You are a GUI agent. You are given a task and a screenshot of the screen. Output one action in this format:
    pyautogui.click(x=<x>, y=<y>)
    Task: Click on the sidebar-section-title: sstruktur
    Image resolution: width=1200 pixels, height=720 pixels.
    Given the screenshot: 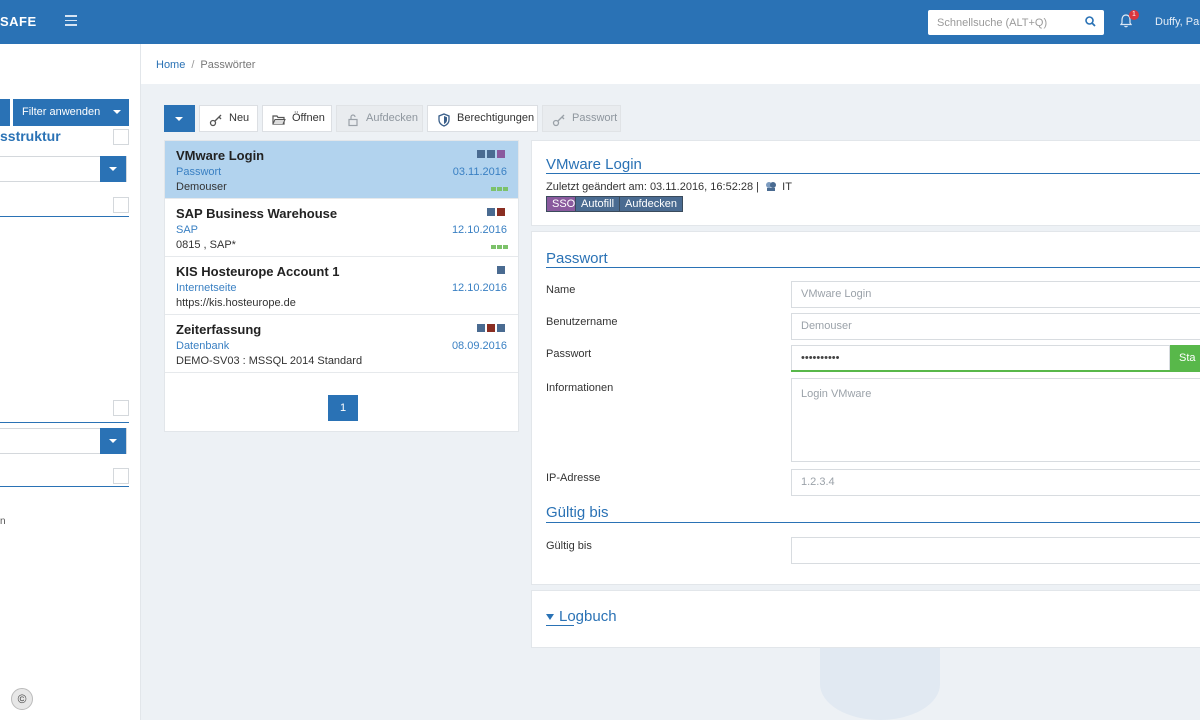 What is the action you would take?
    pyautogui.click(x=30, y=136)
    